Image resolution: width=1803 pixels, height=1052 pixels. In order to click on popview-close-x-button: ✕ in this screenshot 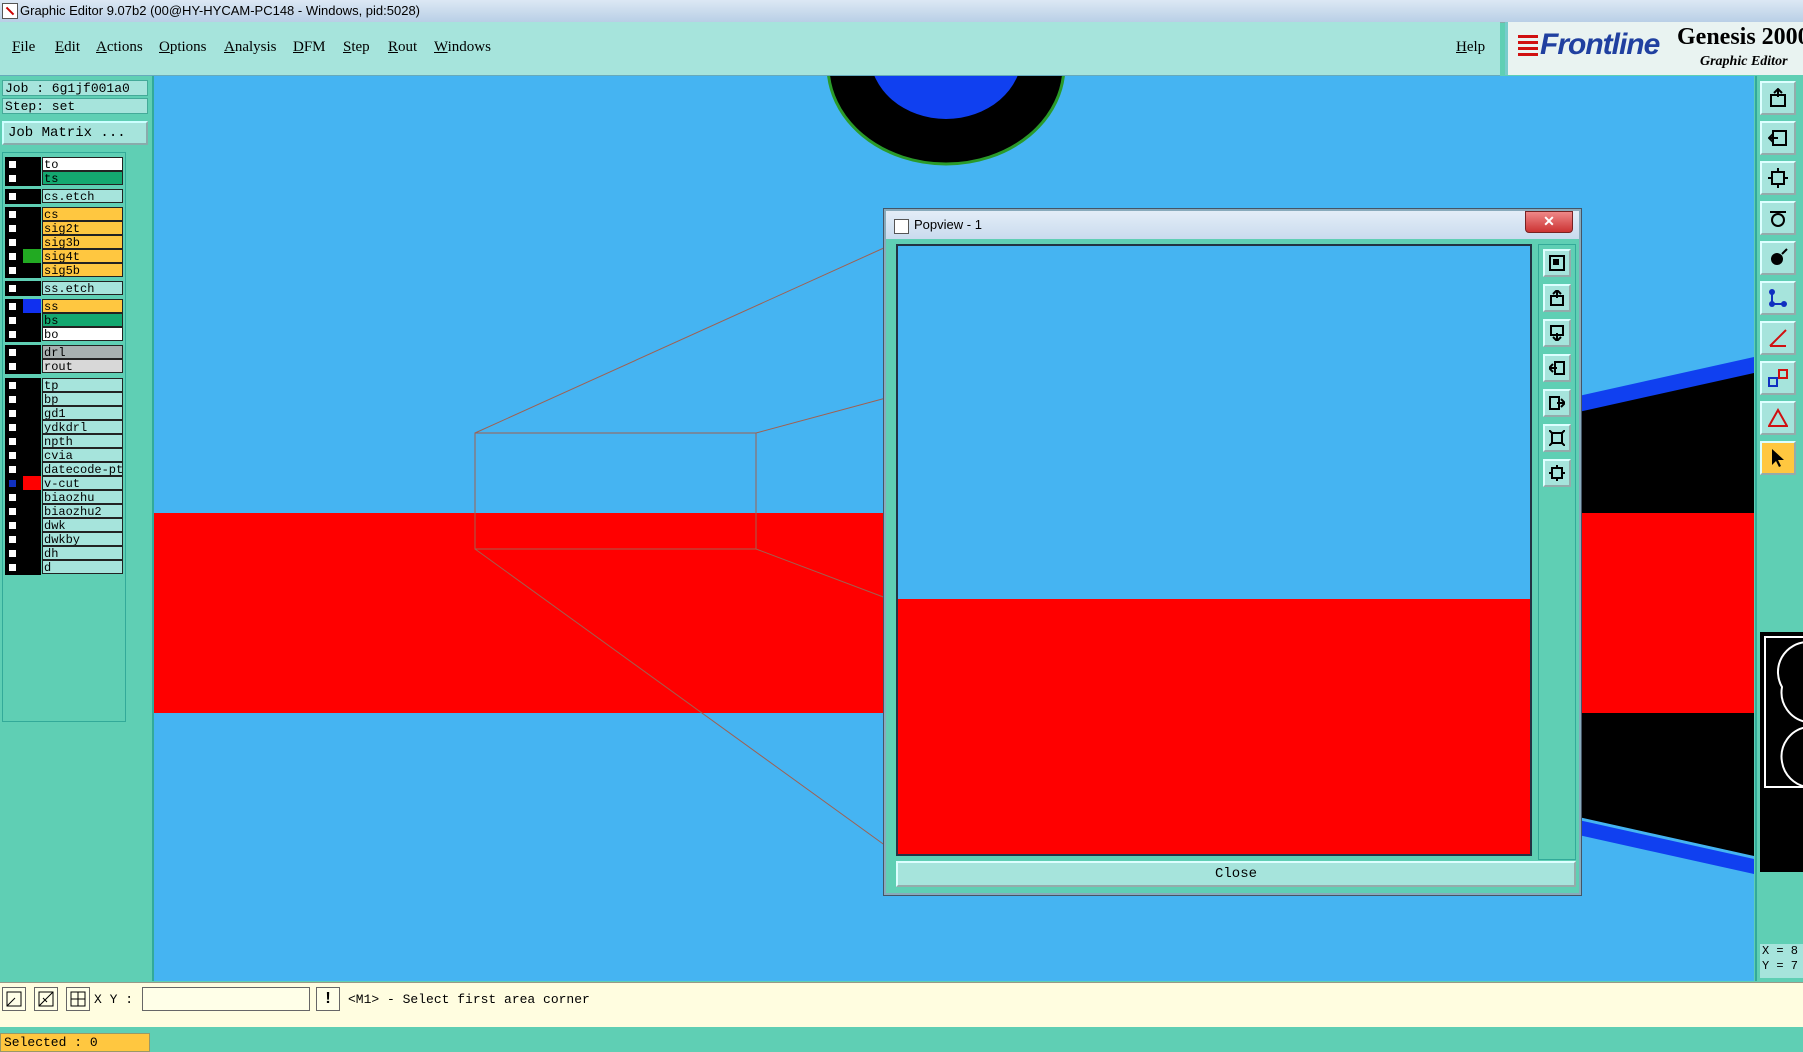, I will do `click(1549, 222)`.